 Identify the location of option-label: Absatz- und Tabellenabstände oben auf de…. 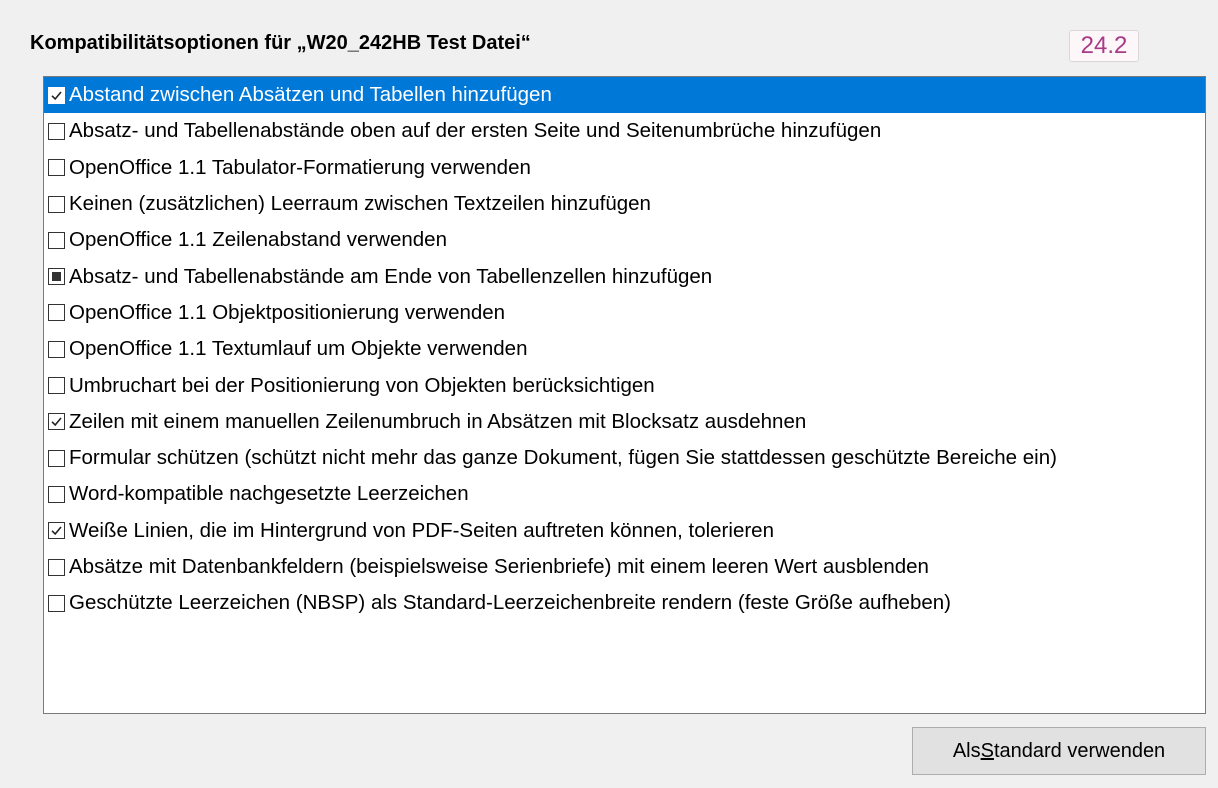
(475, 131).